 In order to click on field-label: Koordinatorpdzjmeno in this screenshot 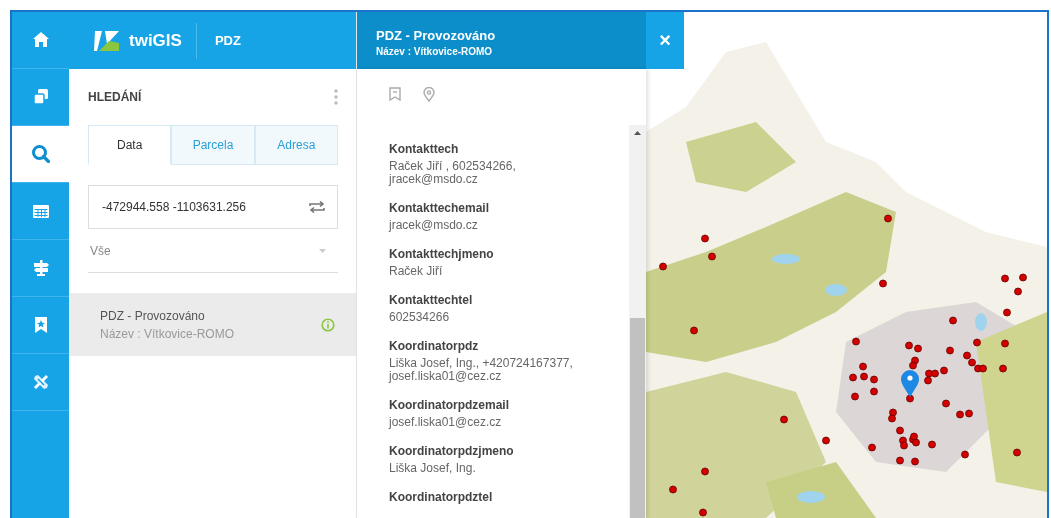, I will do `click(452, 451)`.